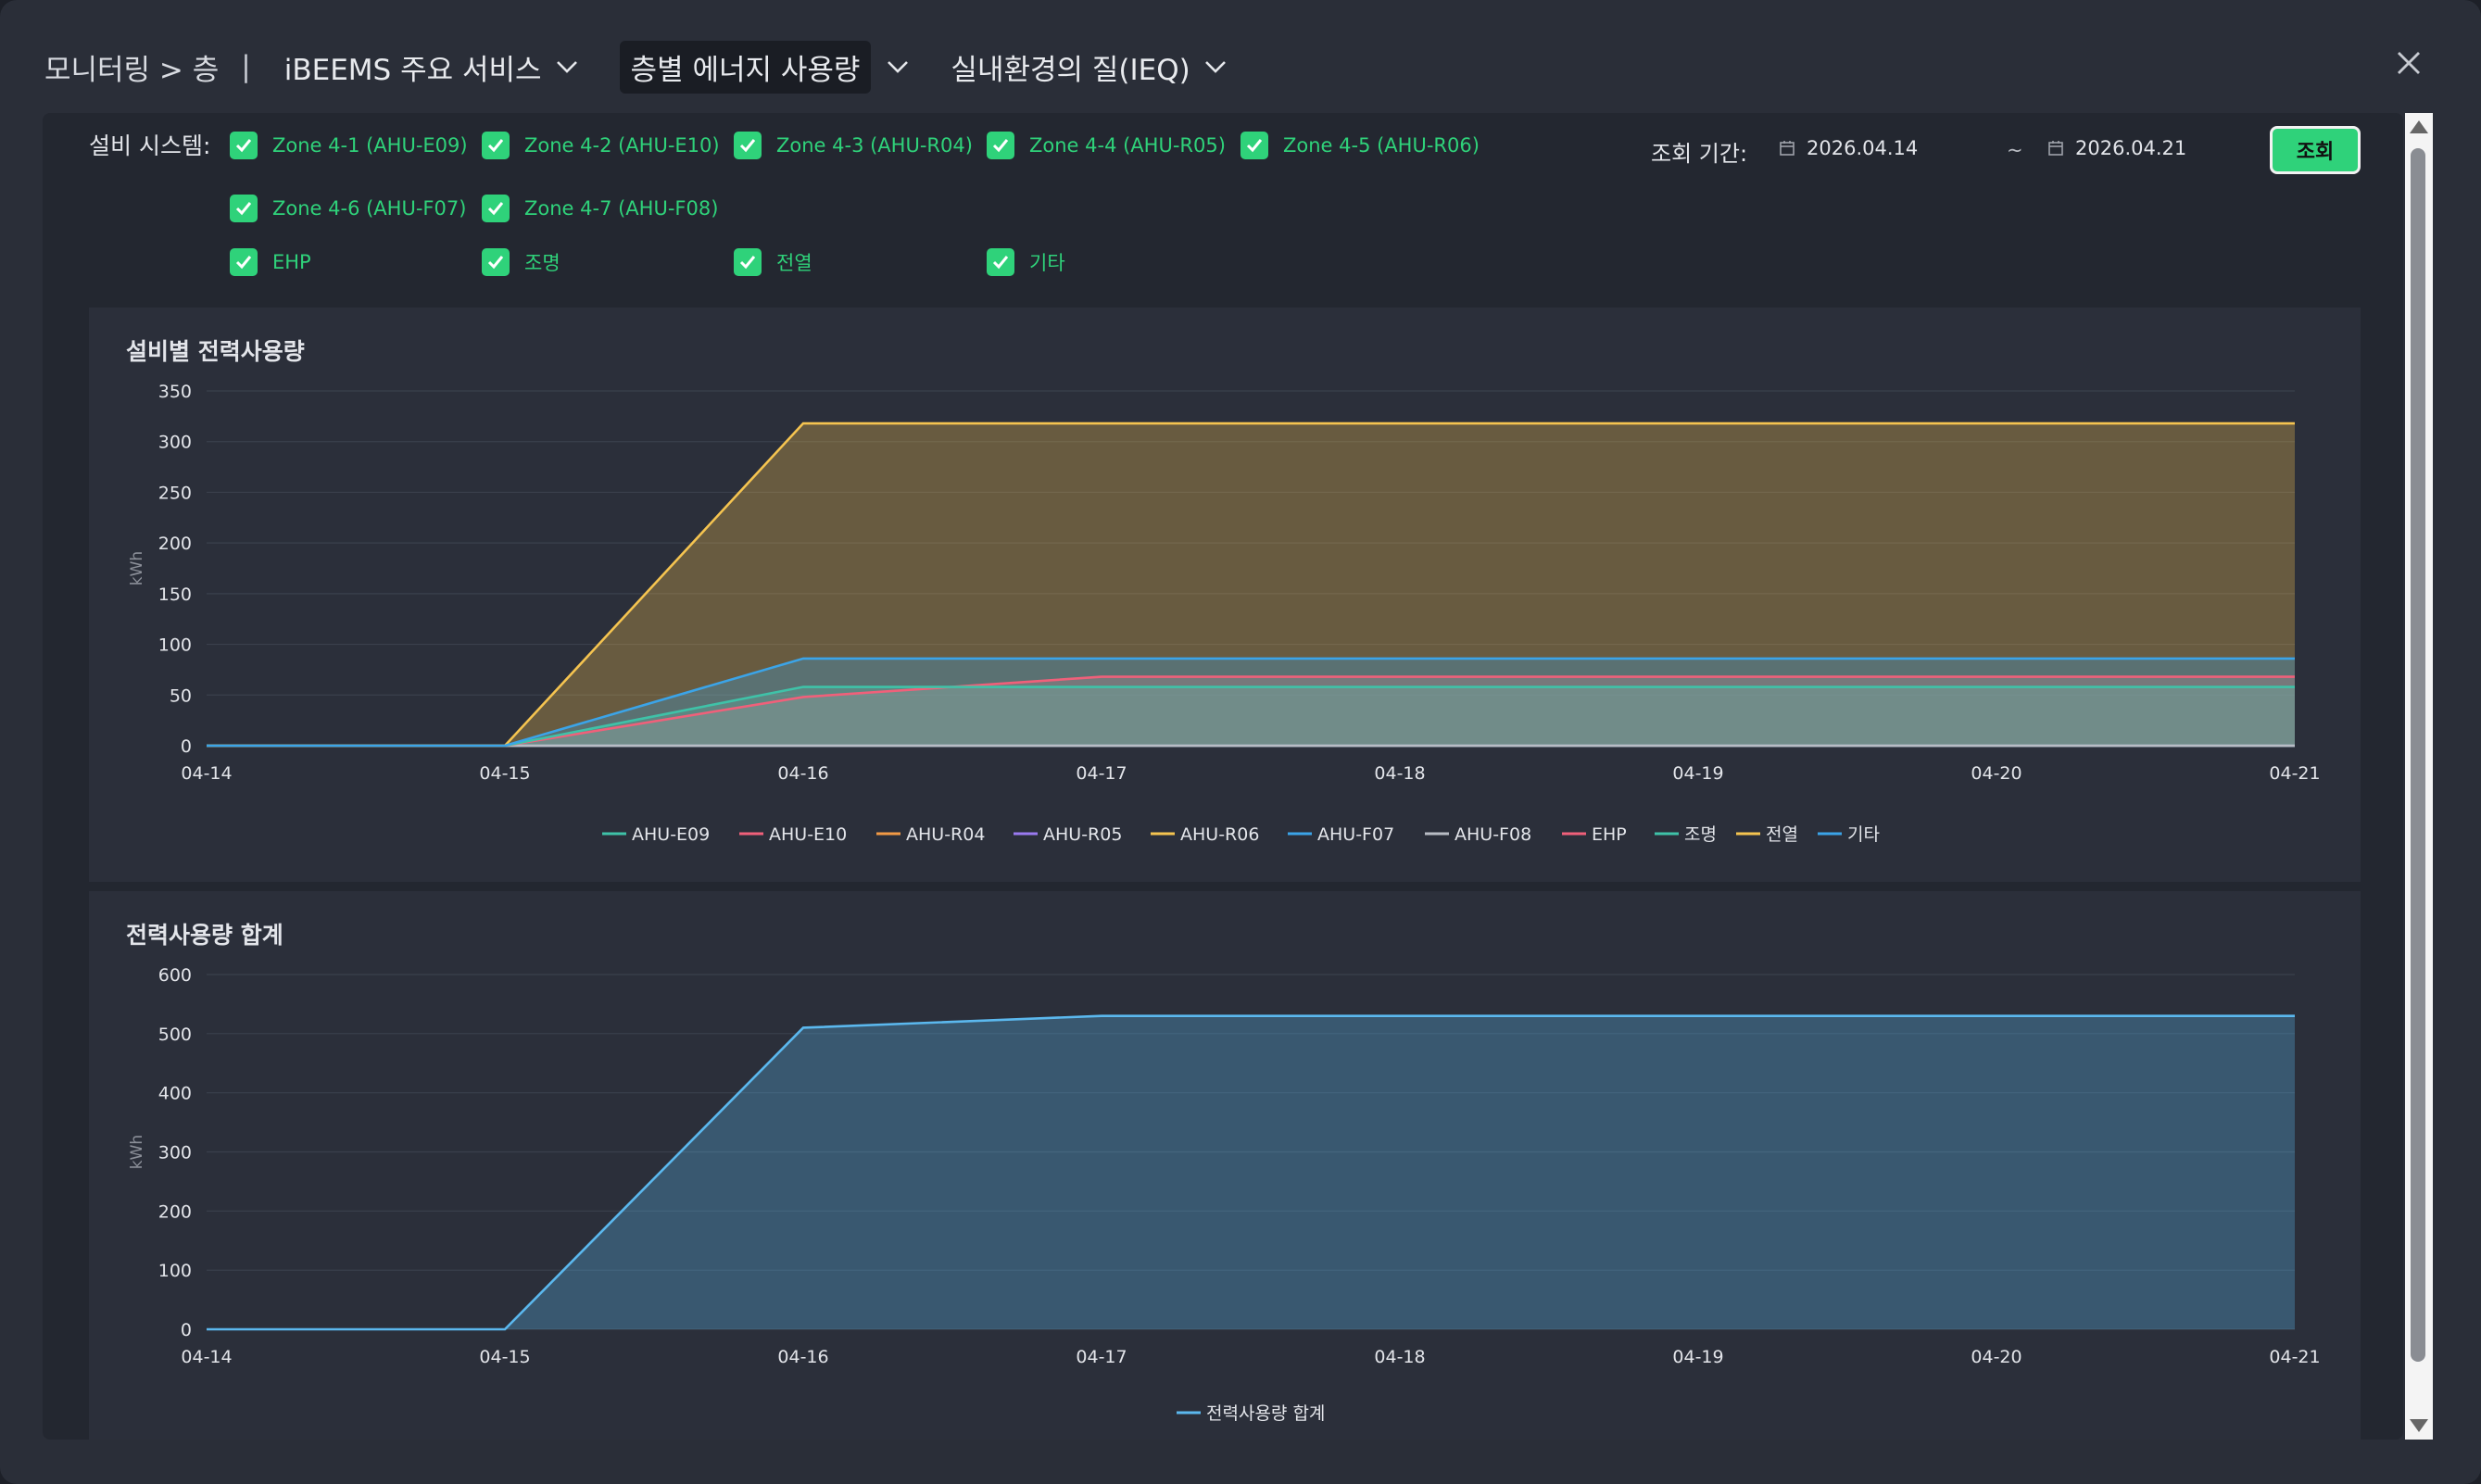  What do you see at coordinates (1782, 834) in the screenshot?
I see `legend-item: 전열` at bounding box center [1782, 834].